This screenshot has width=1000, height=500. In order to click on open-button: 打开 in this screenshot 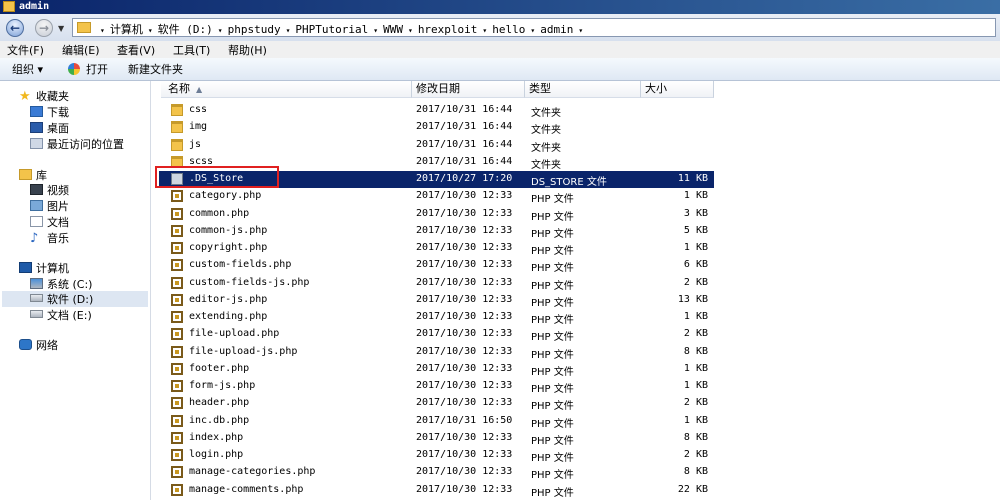, I will do `click(97, 69)`.